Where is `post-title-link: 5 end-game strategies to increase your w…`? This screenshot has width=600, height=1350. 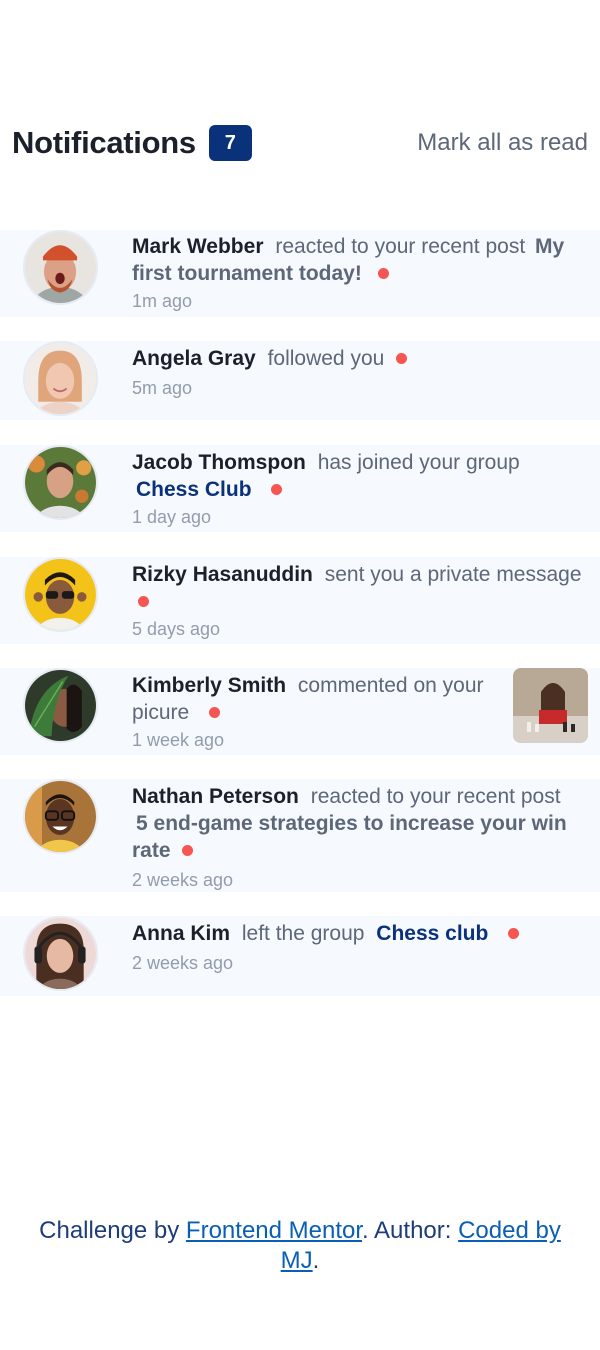
post-title-link: 5 end-game strategies to increase your w… is located at coordinates (349, 837).